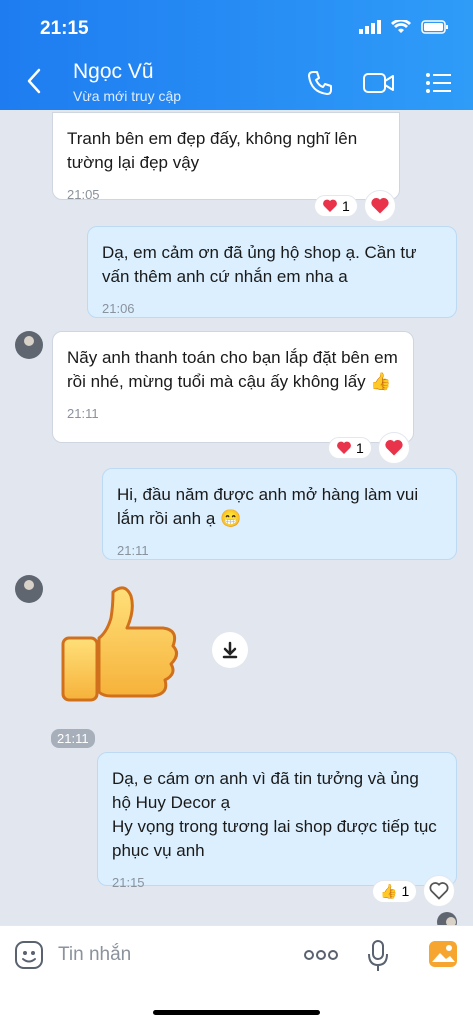  I want to click on list-menu-icon, so click(438, 83).